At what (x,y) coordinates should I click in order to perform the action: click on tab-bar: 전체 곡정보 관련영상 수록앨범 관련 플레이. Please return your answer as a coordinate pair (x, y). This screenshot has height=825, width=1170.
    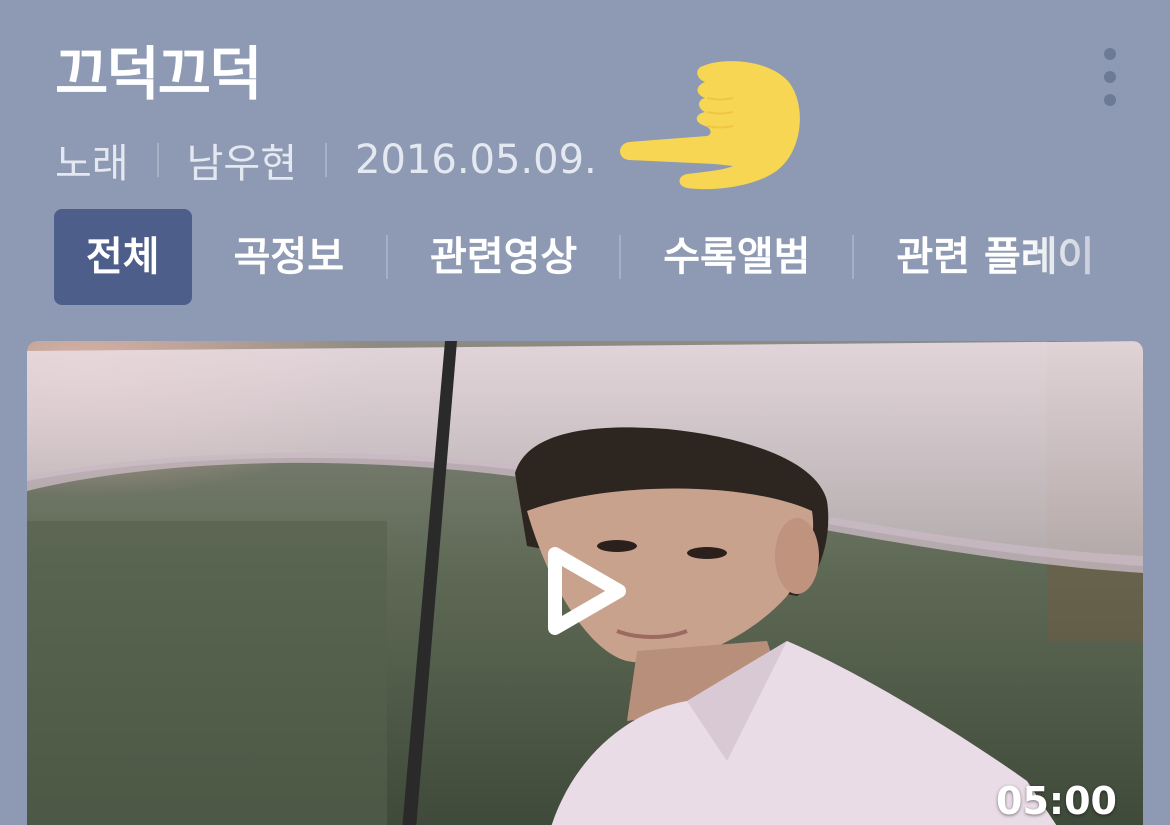
    Looking at the image, I should click on (595, 257).